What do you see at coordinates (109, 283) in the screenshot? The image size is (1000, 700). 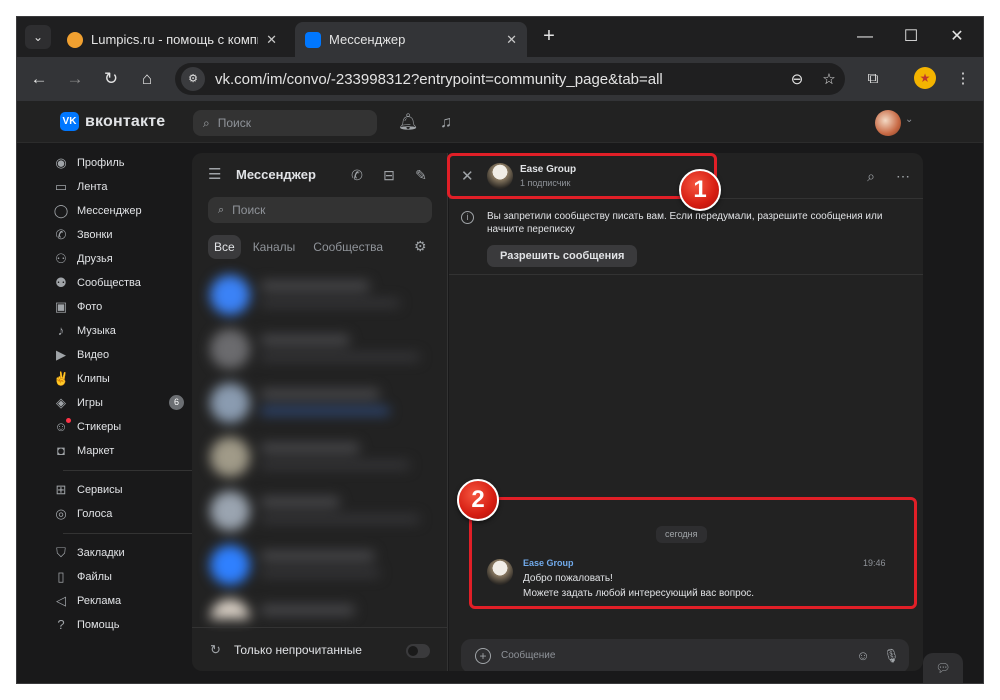 I see `nav-label: Сообщества` at bounding box center [109, 283].